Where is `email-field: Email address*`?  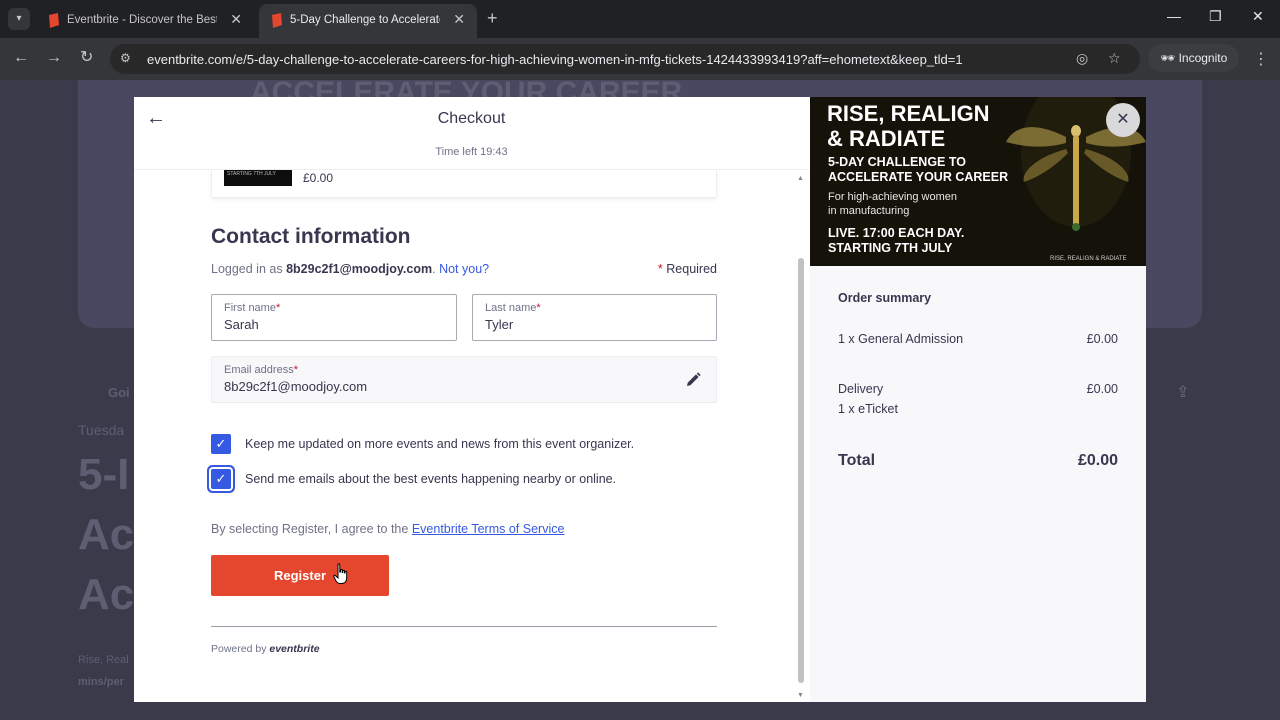
email-field: Email address* is located at coordinates (464, 379).